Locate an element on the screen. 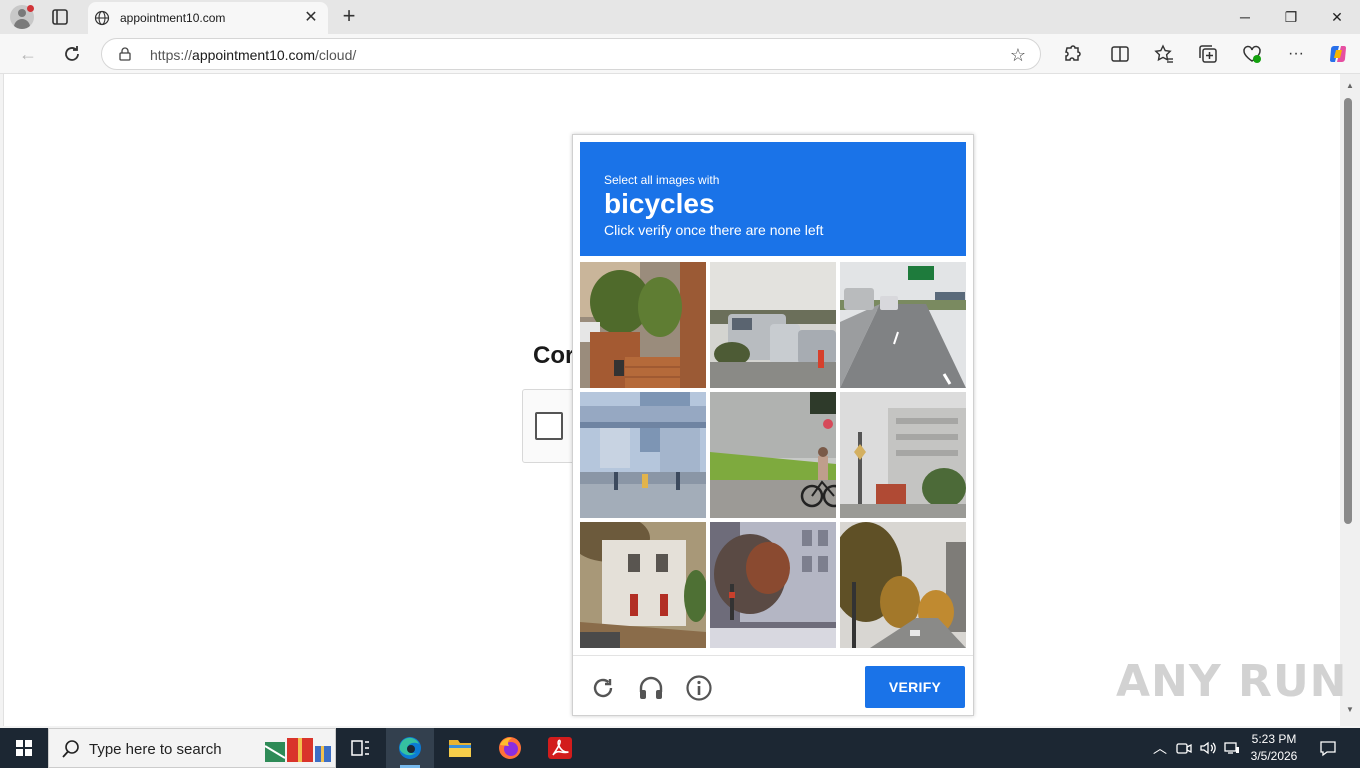 This screenshot has width=1360, height=768. windows-taskbar: Type here to search ︿ 5:23 PM 3/5/2026 is located at coordinates (680, 748).